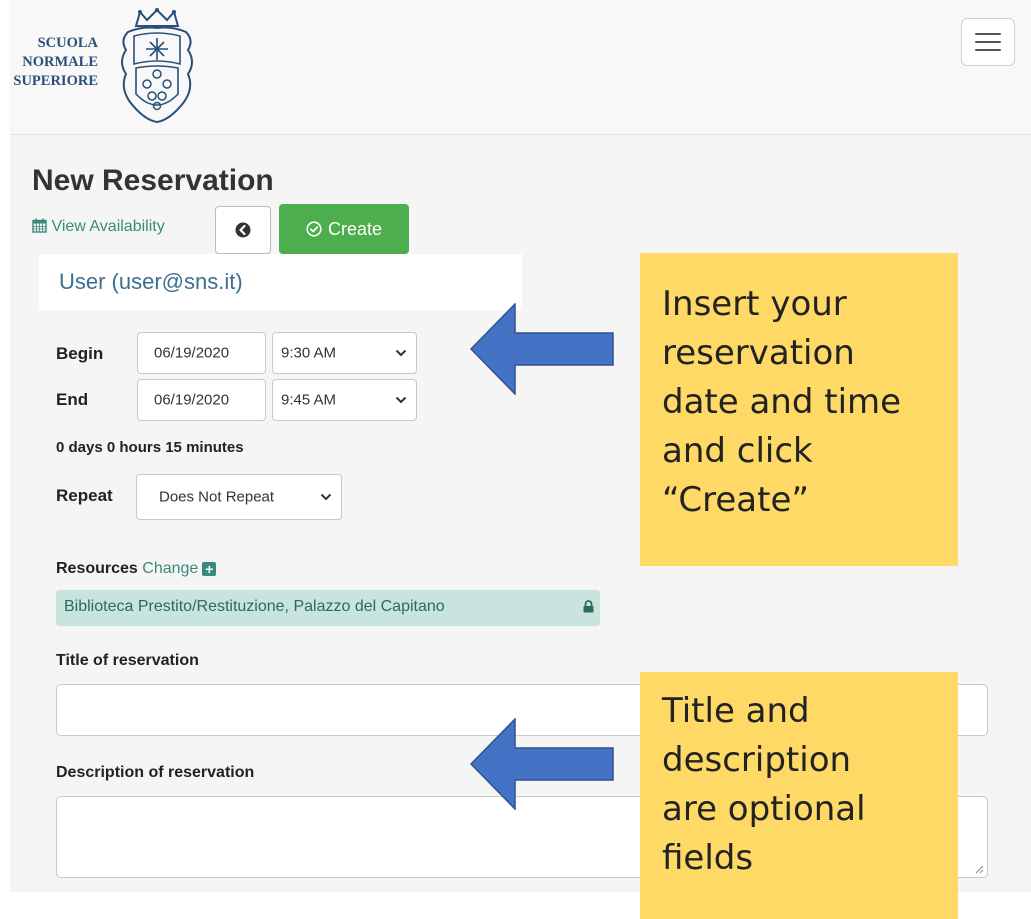 The width and height of the screenshot is (1031, 919). What do you see at coordinates (314, 229) in the screenshot?
I see `check-circle-icon` at bounding box center [314, 229].